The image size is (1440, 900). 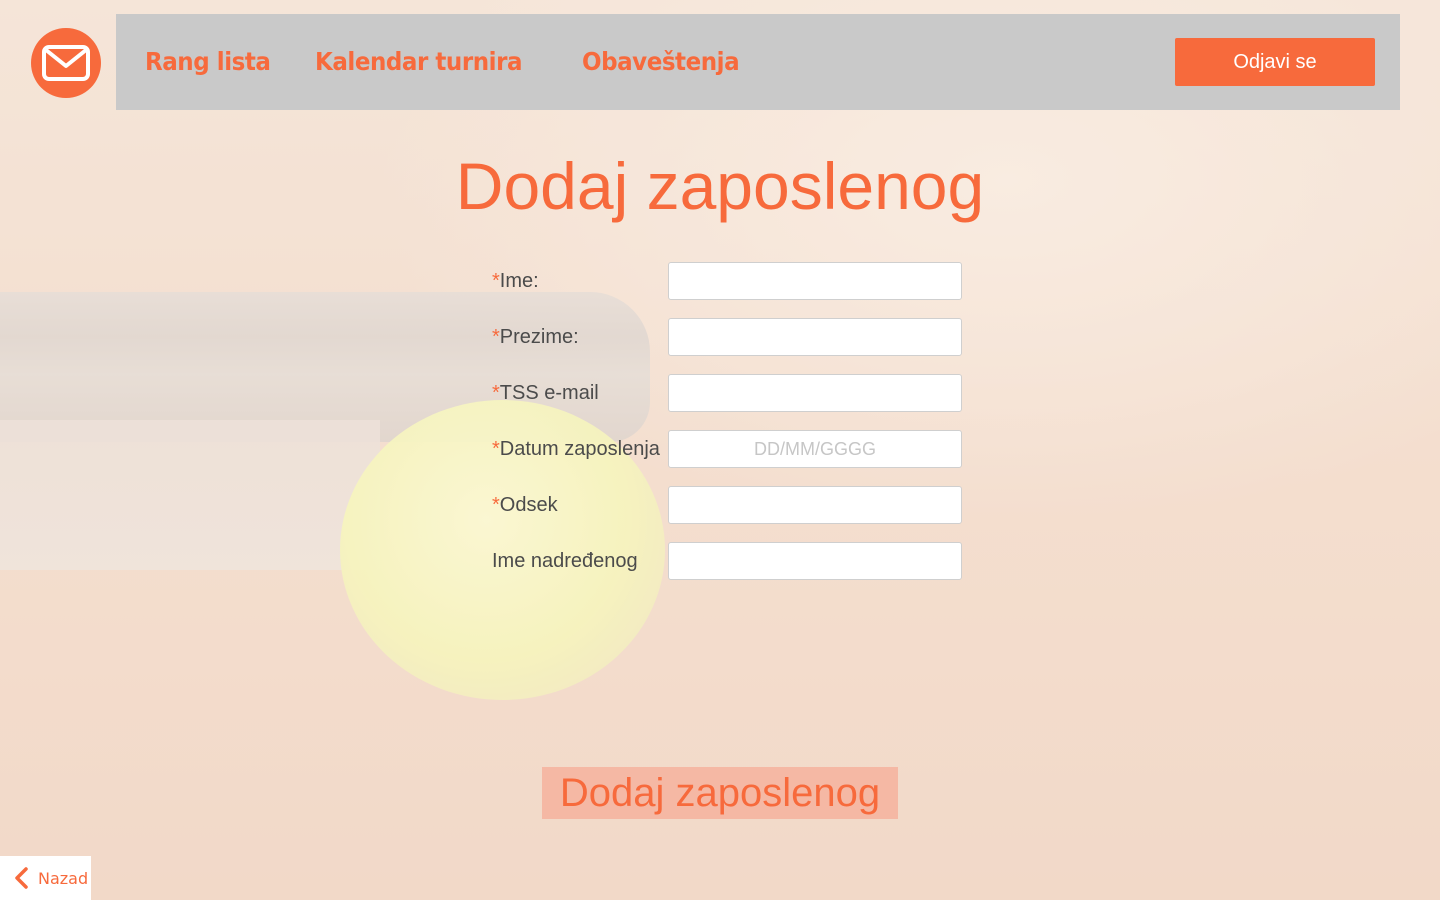 I want to click on field-label: *Prezime:, so click(x=535, y=337).